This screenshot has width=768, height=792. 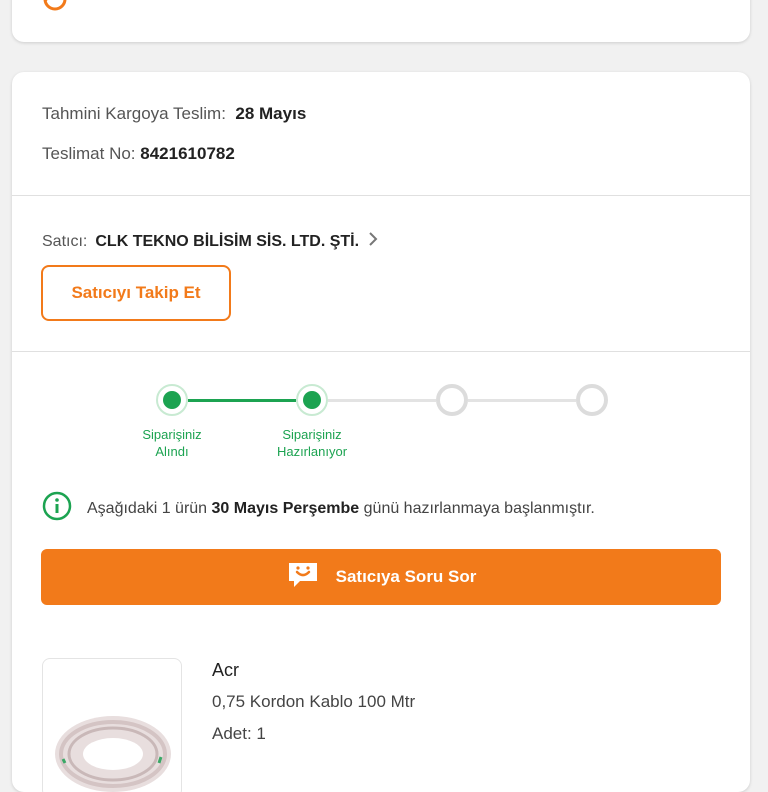 I want to click on product-quantity: Adet: 1, so click(x=239, y=733).